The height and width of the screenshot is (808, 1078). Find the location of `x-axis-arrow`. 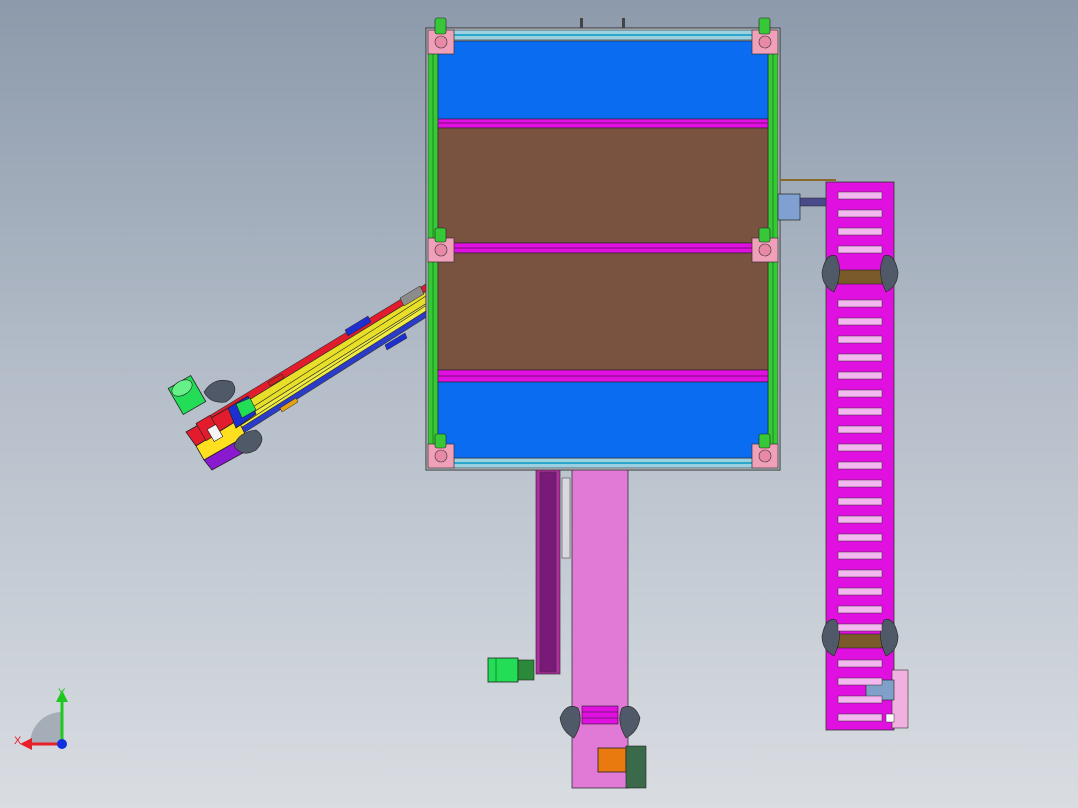

x-axis-arrow is located at coordinates (26, 744).